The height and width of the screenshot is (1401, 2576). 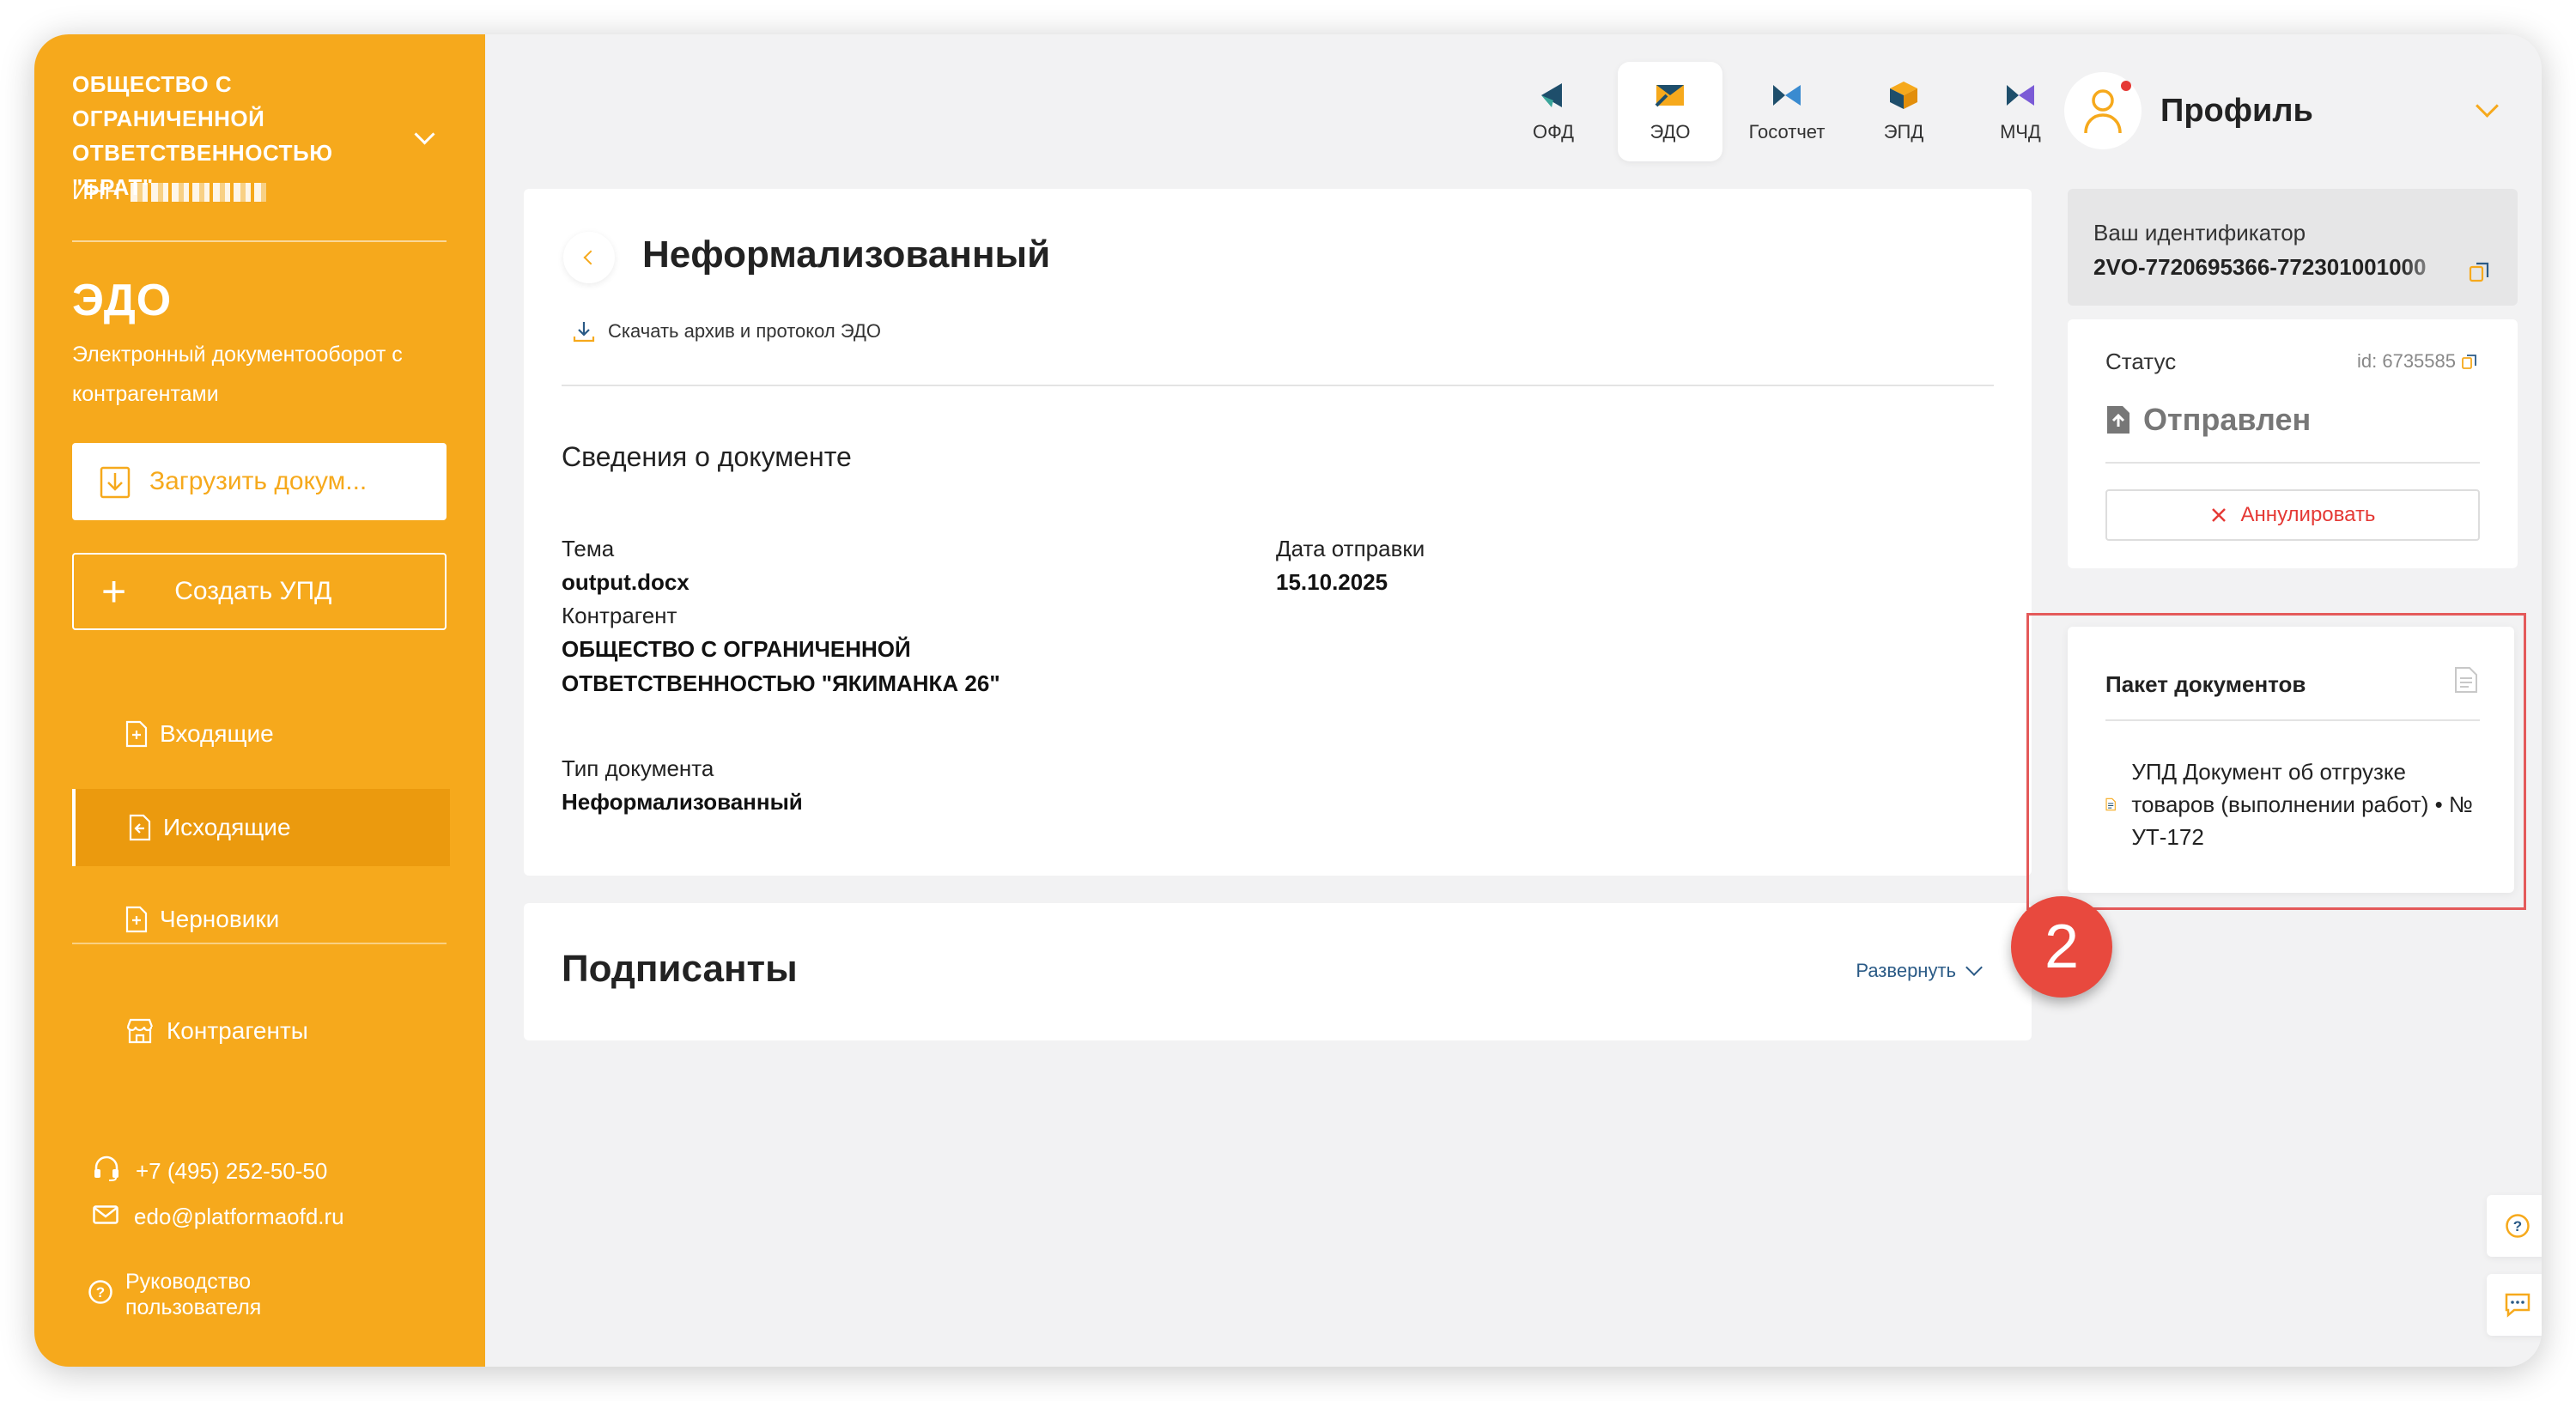 What do you see at coordinates (707, 456) in the screenshot?
I see `section-heading: Сведения о документе` at bounding box center [707, 456].